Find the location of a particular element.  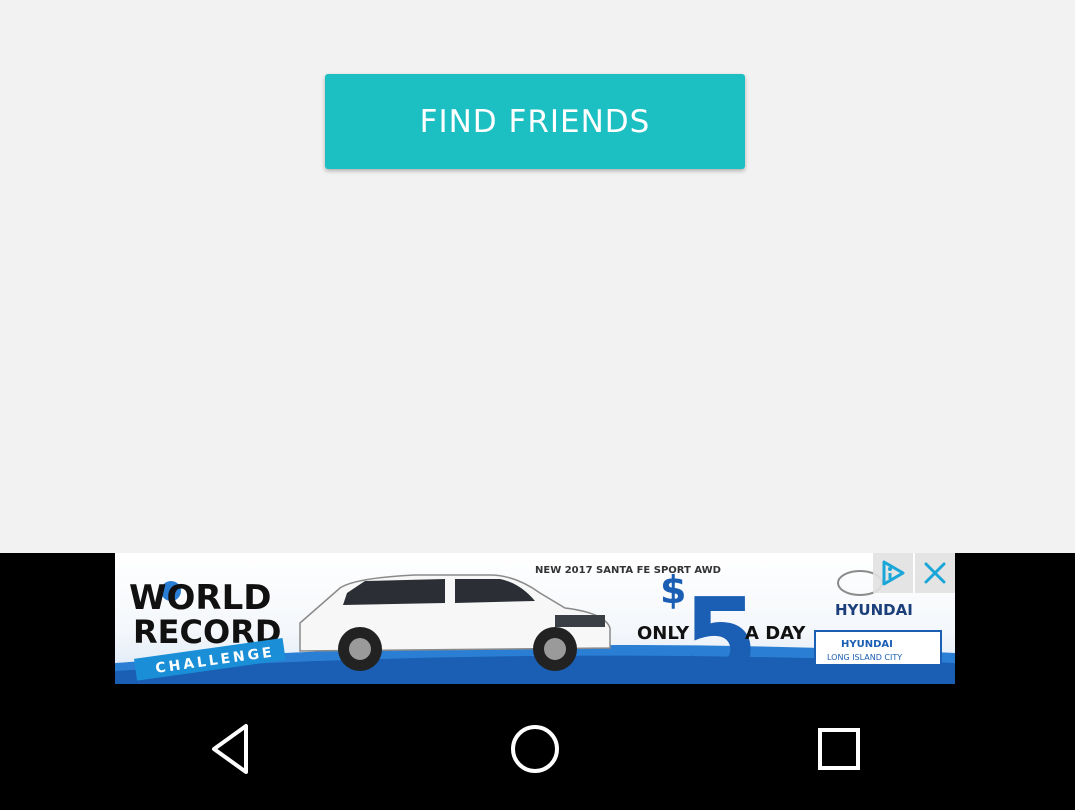

ad-brand: HYUNDAI is located at coordinates (874, 610).